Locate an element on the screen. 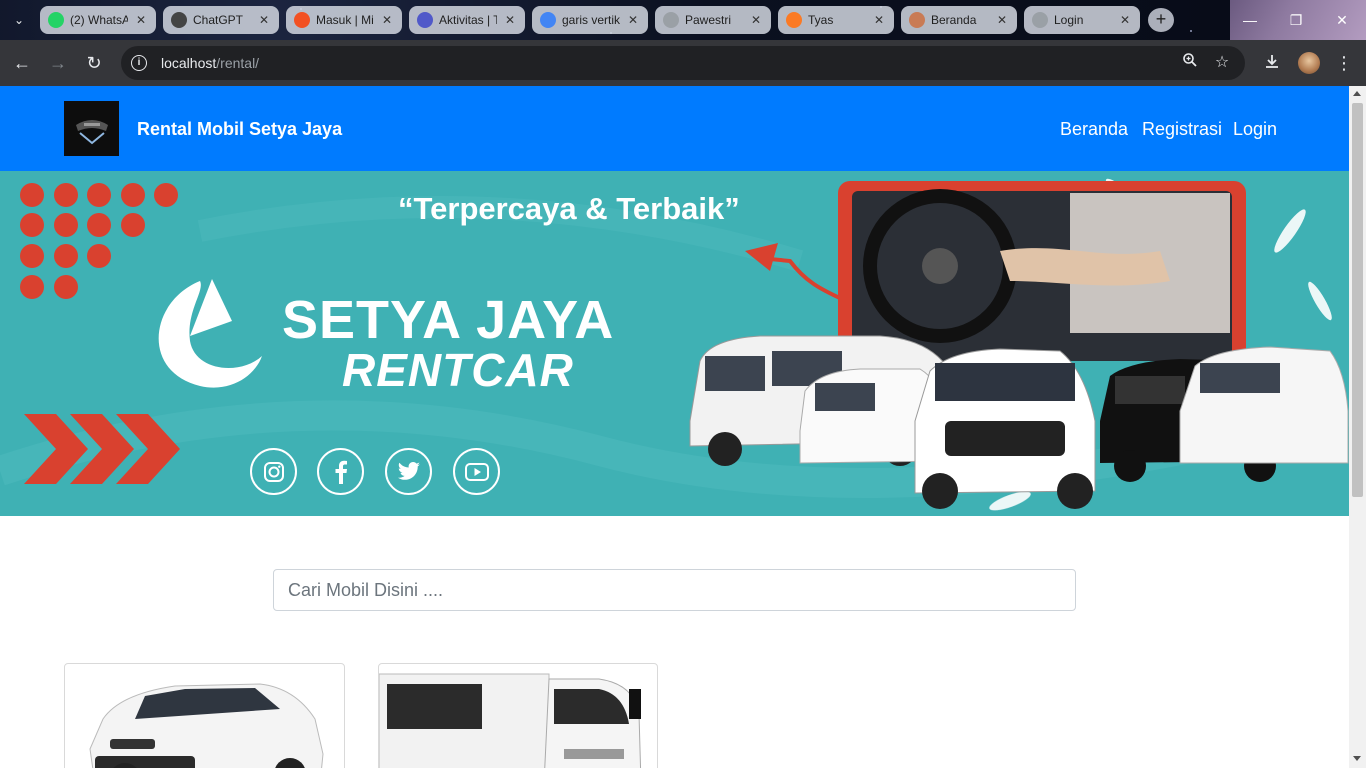 The width and height of the screenshot is (1366, 768). browser-toolbar: ← → ↻ i localhost/rental/ ☆ ⋮ is located at coordinates (683, 63).